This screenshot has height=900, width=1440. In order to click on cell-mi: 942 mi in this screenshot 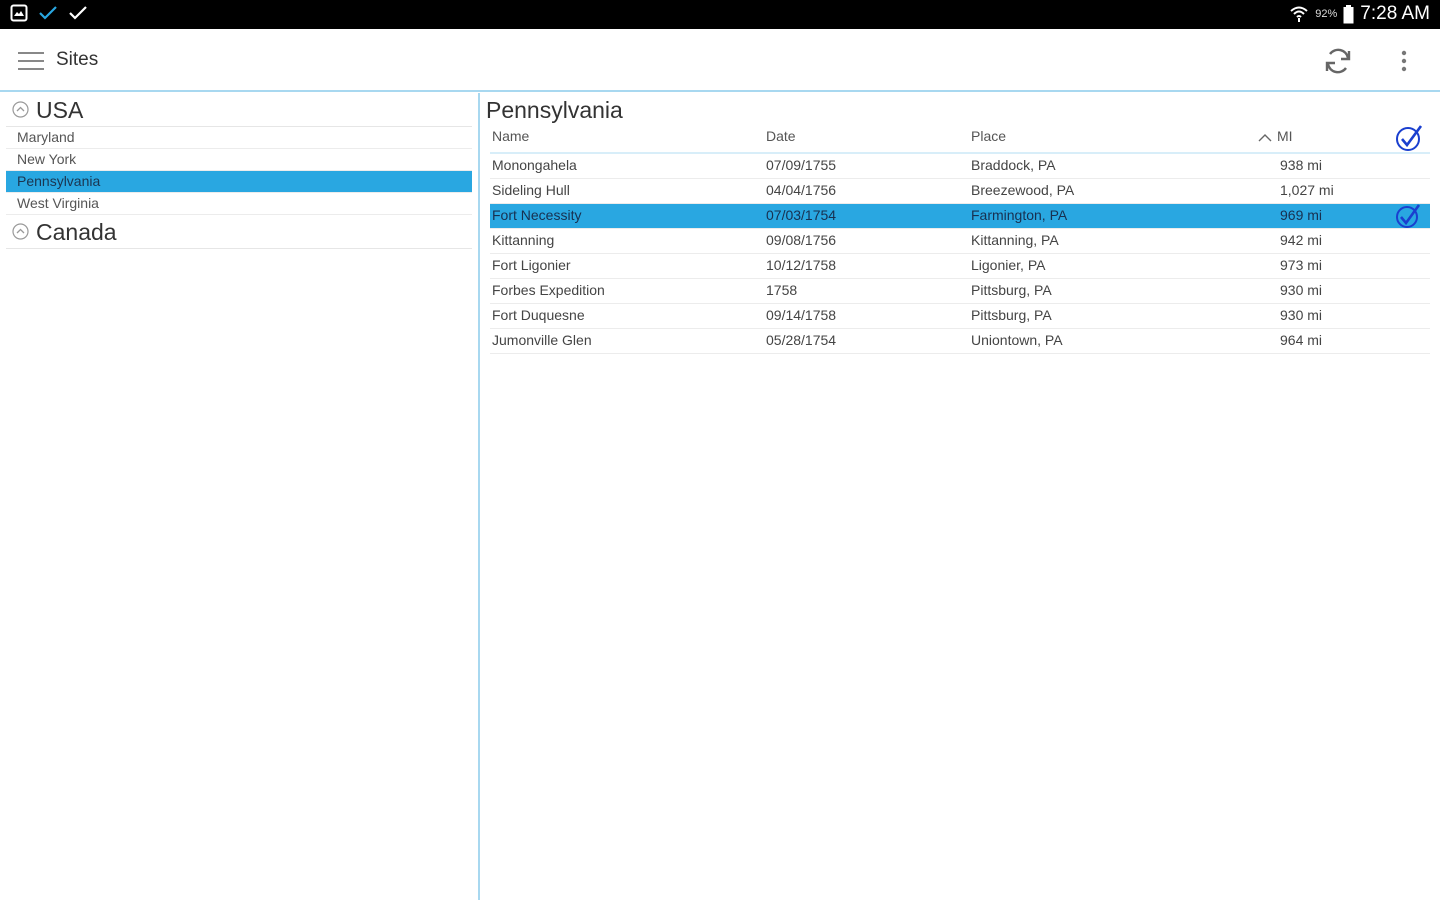, I will do `click(1301, 240)`.